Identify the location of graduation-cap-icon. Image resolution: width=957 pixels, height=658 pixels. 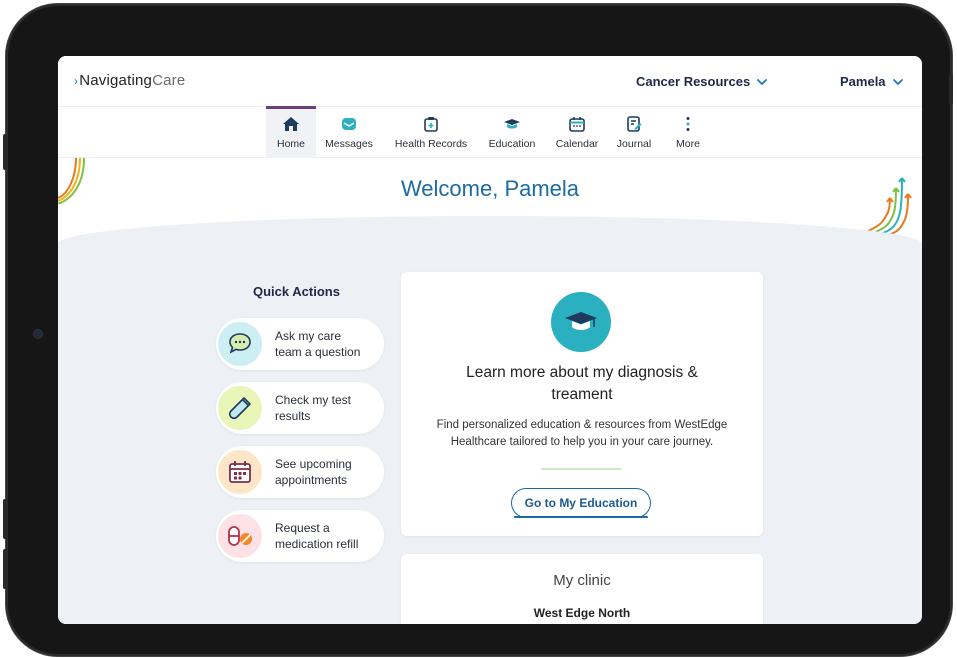
(581, 322).